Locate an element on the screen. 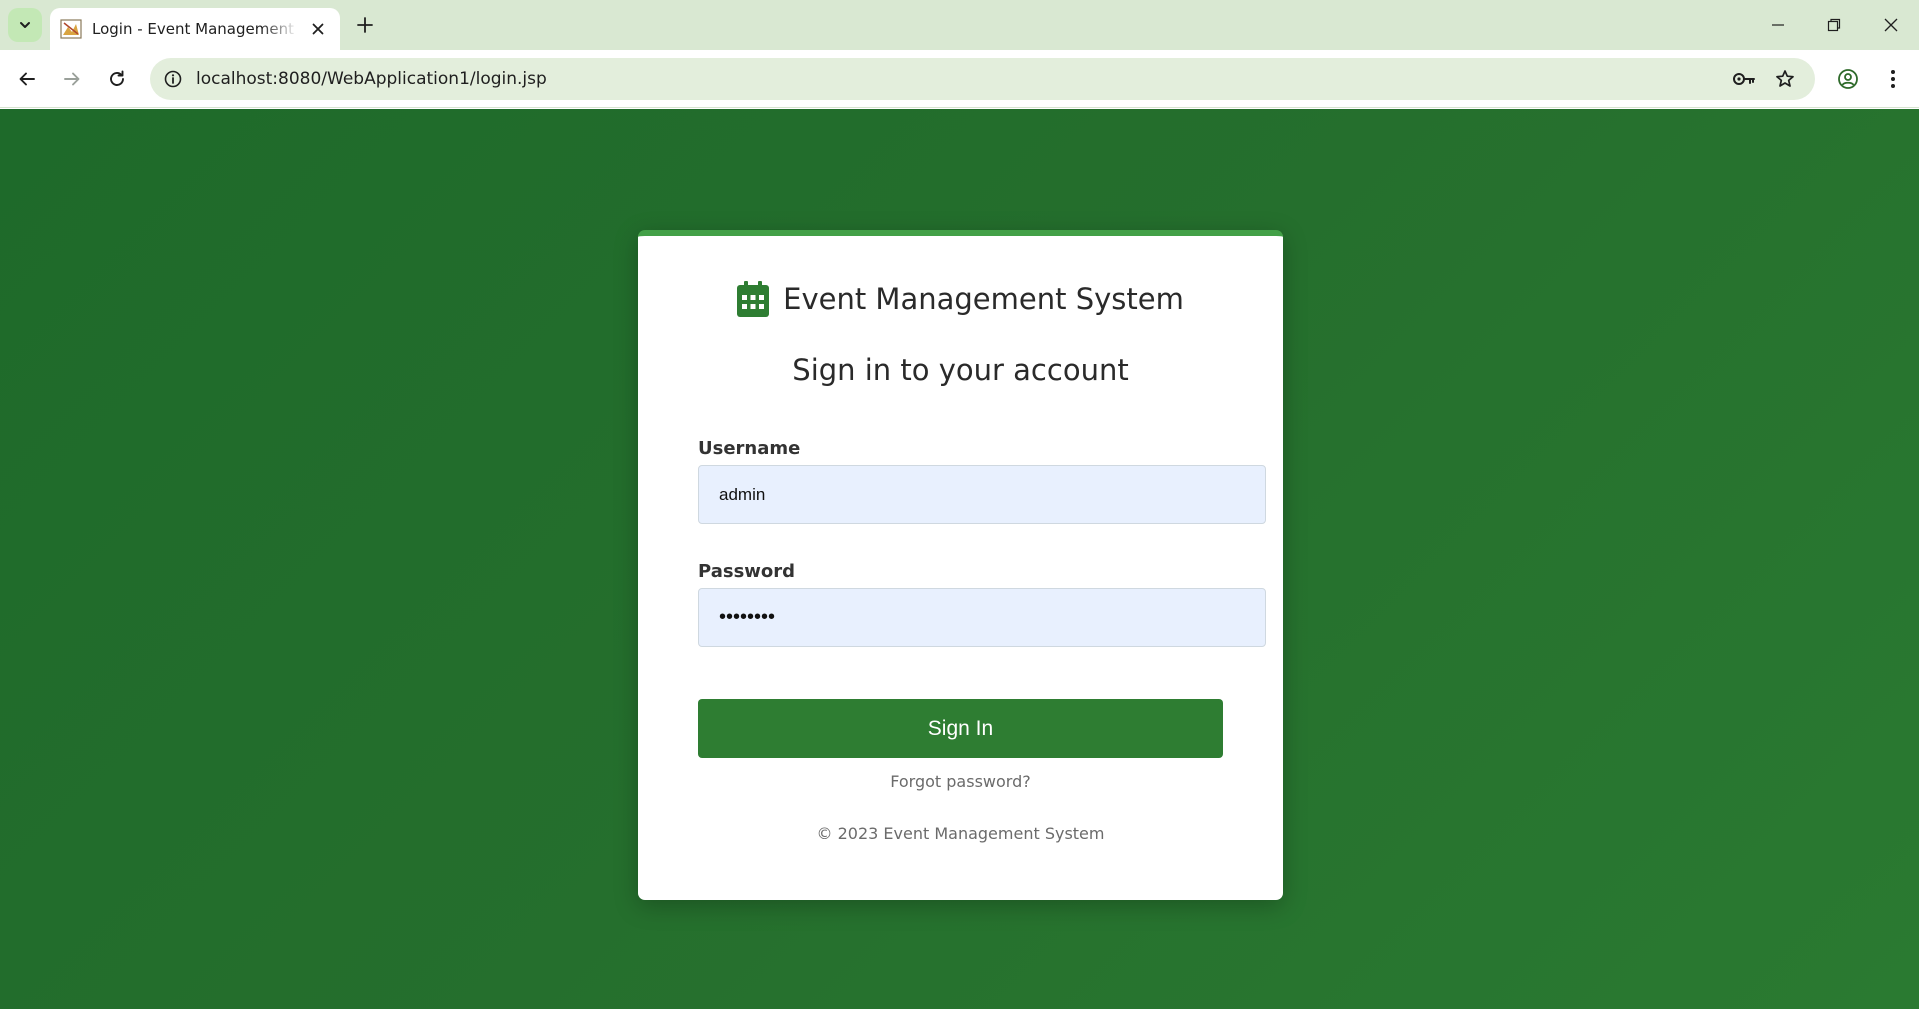  restore-icon is located at coordinates (1834, 25).